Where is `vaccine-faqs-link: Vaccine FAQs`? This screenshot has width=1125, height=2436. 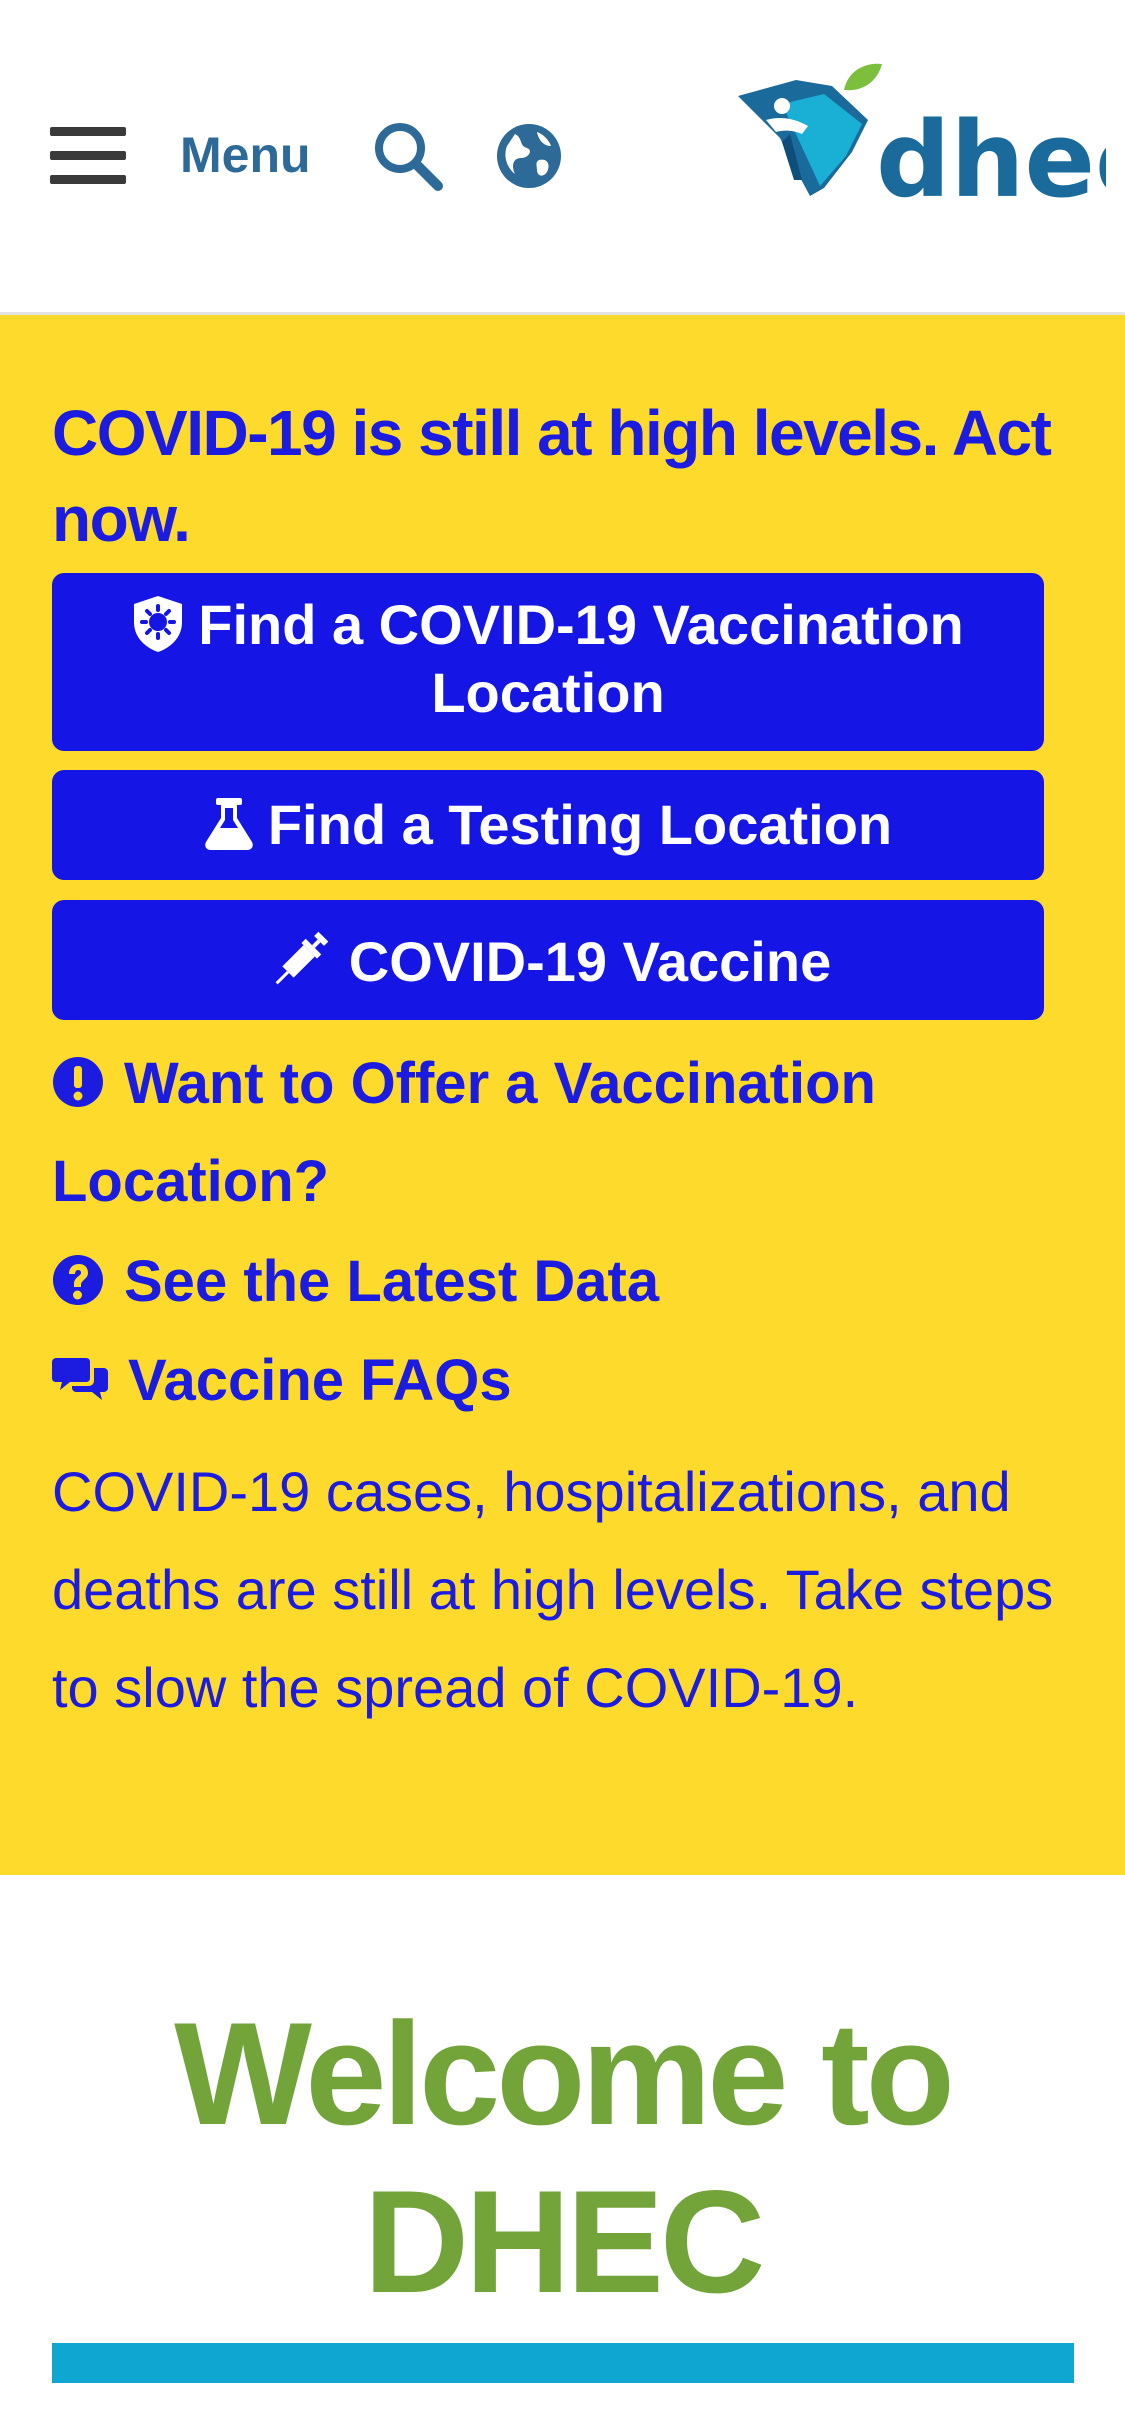 vaccine-faqs-link: Vaccine FAQs is located at coordinates (562, 1381).